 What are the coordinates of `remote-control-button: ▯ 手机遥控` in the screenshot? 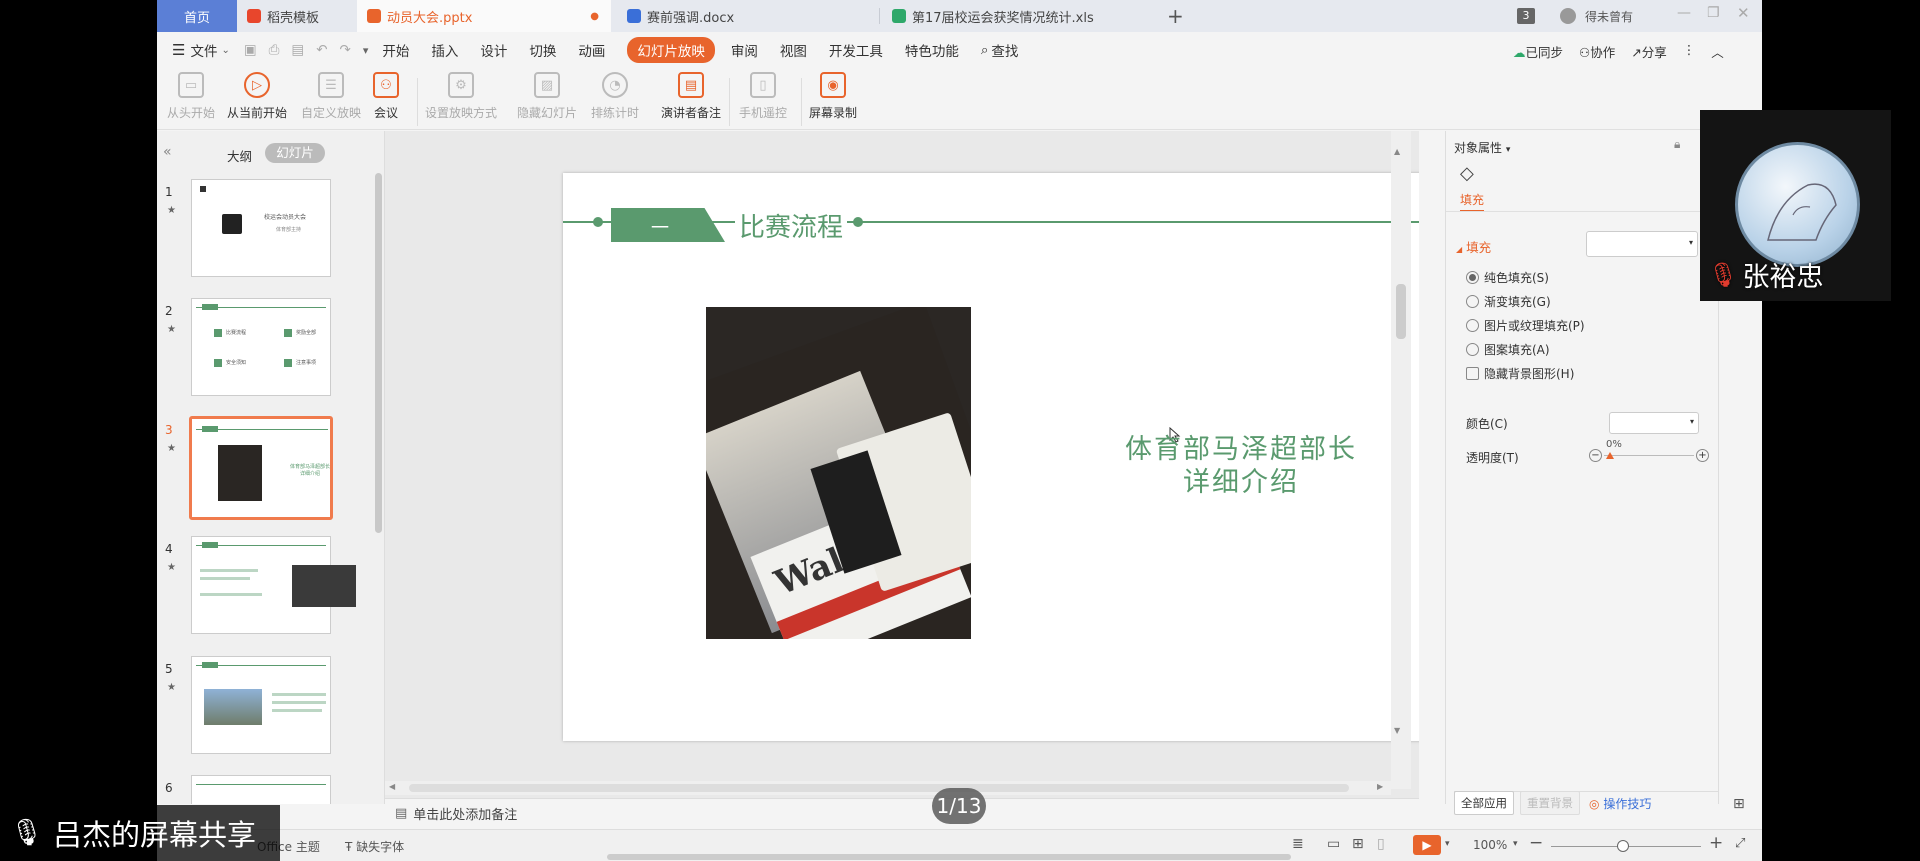 It's located at (763, 96).